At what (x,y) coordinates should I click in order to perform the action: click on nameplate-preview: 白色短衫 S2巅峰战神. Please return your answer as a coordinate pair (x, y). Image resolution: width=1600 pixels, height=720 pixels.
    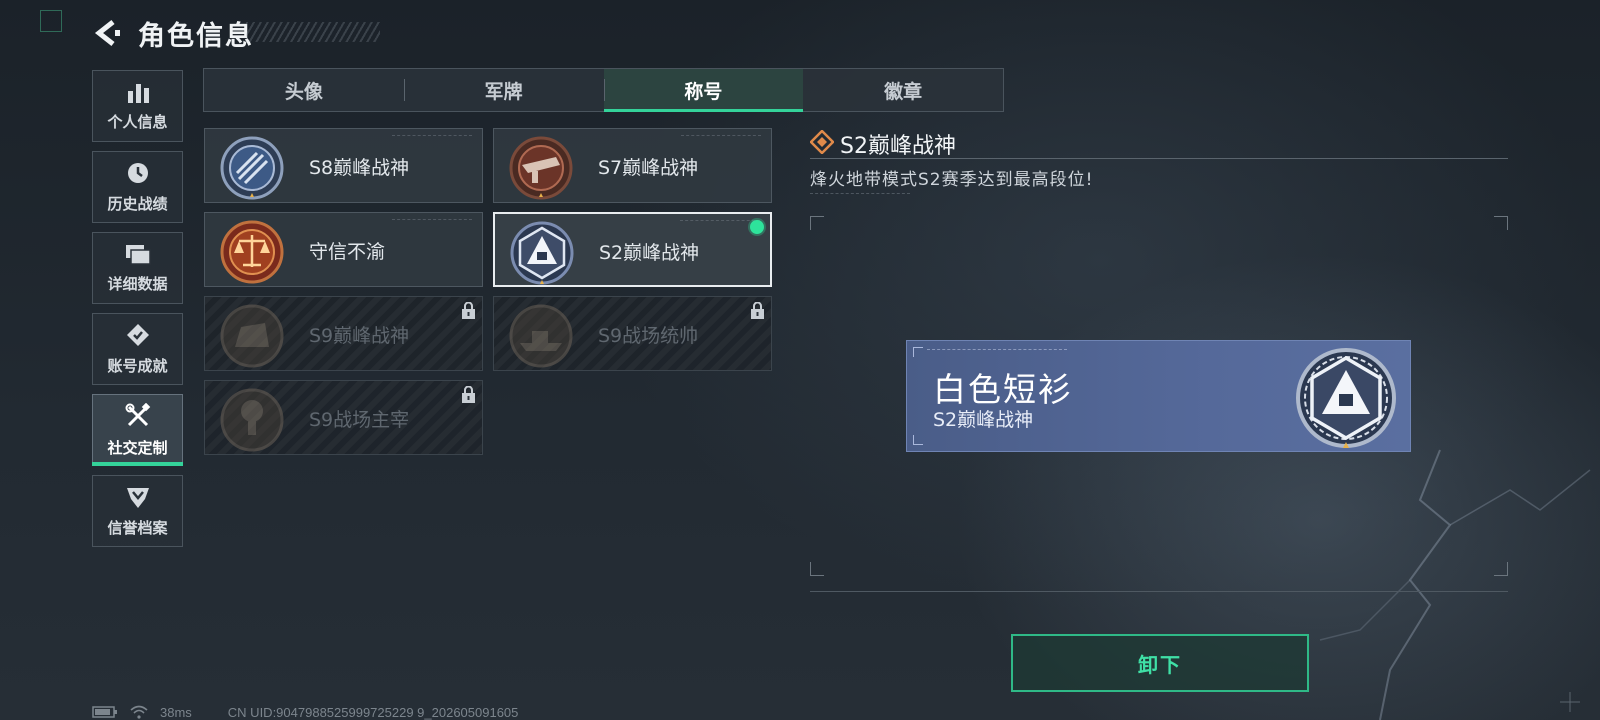
    Looking at the image, I should click on (1158, 396).